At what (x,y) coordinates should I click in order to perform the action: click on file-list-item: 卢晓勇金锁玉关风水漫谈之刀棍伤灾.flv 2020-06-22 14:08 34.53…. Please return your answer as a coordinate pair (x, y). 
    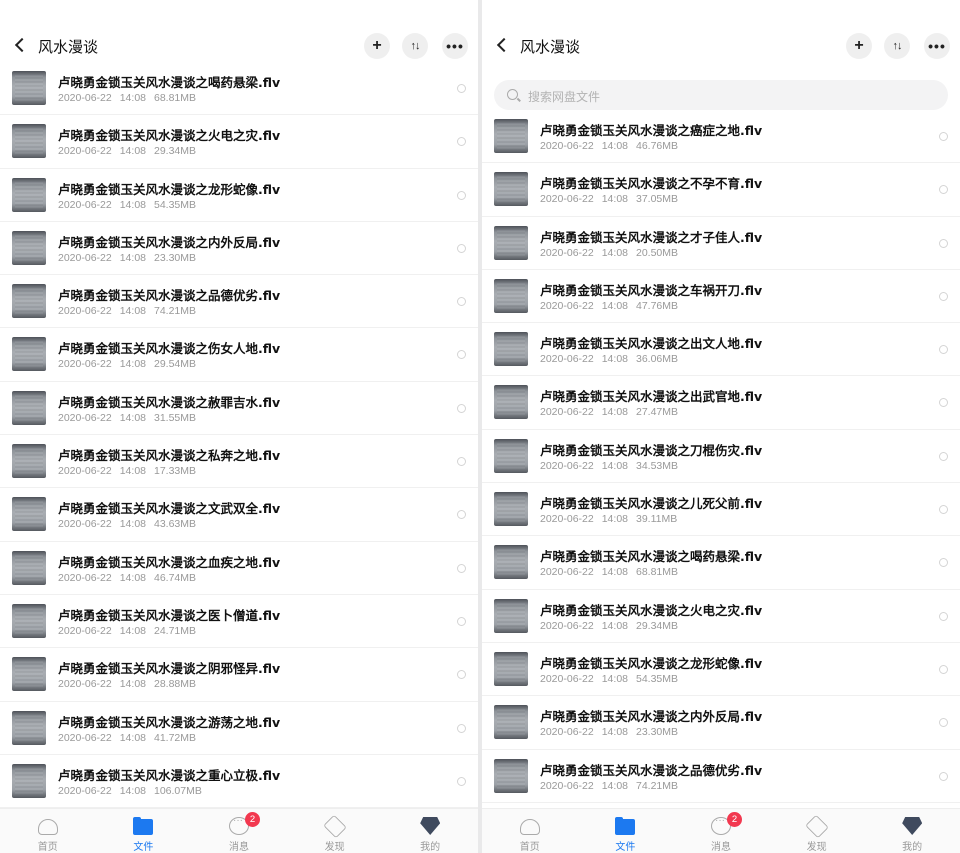
    Looking at the image, I should click on (721, 457).